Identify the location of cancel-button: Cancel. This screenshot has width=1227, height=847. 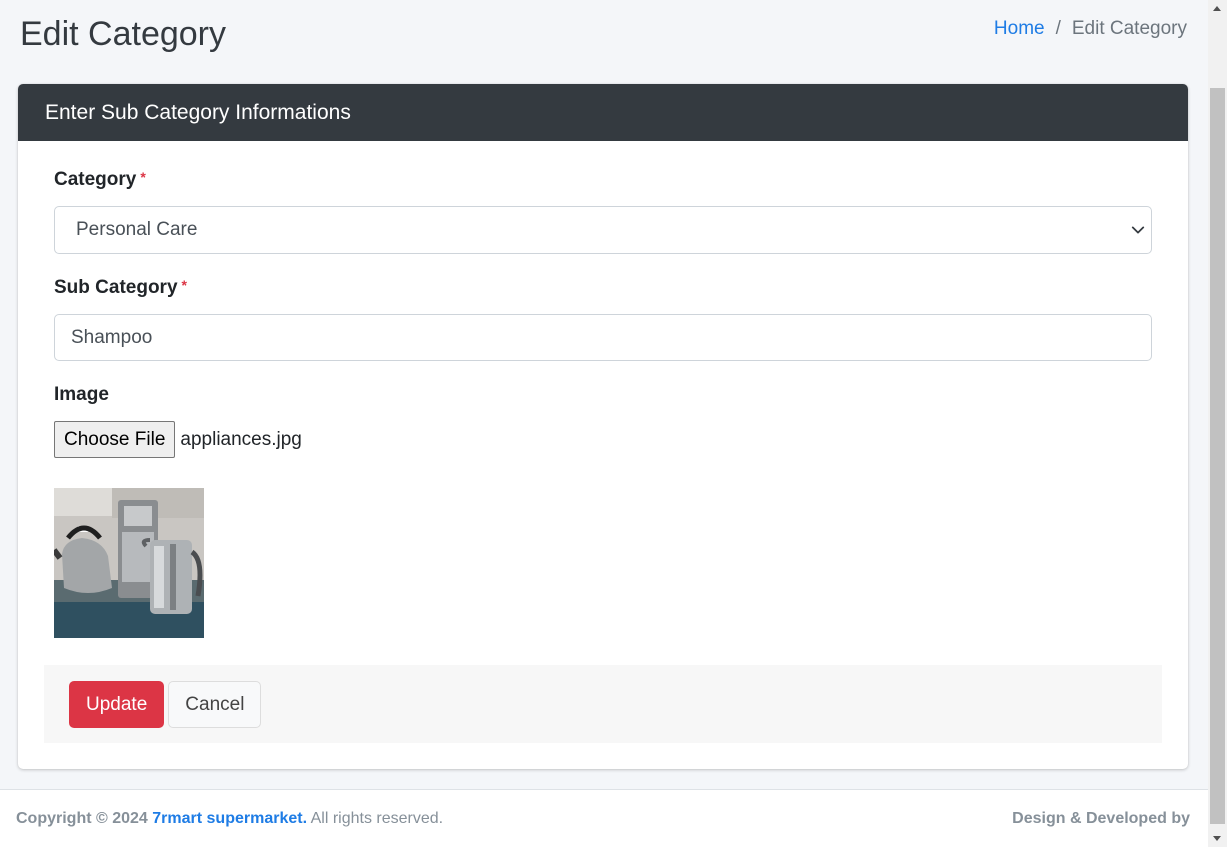
(215, 704).